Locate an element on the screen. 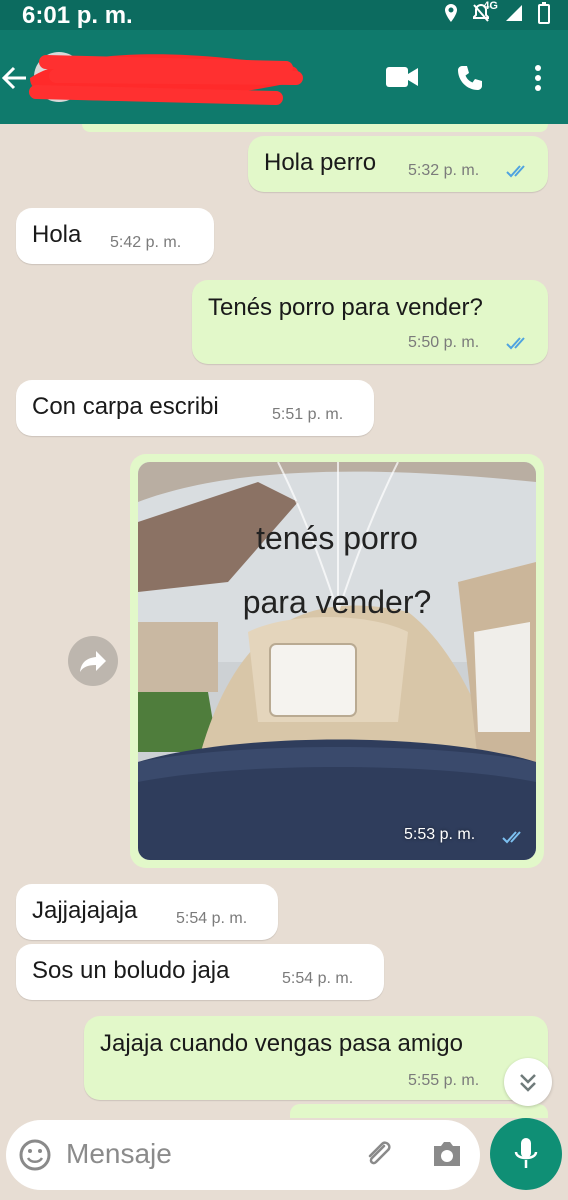 This screenshot has height=1200, width=568. mic-icon is located at coordinates (526, 1153).